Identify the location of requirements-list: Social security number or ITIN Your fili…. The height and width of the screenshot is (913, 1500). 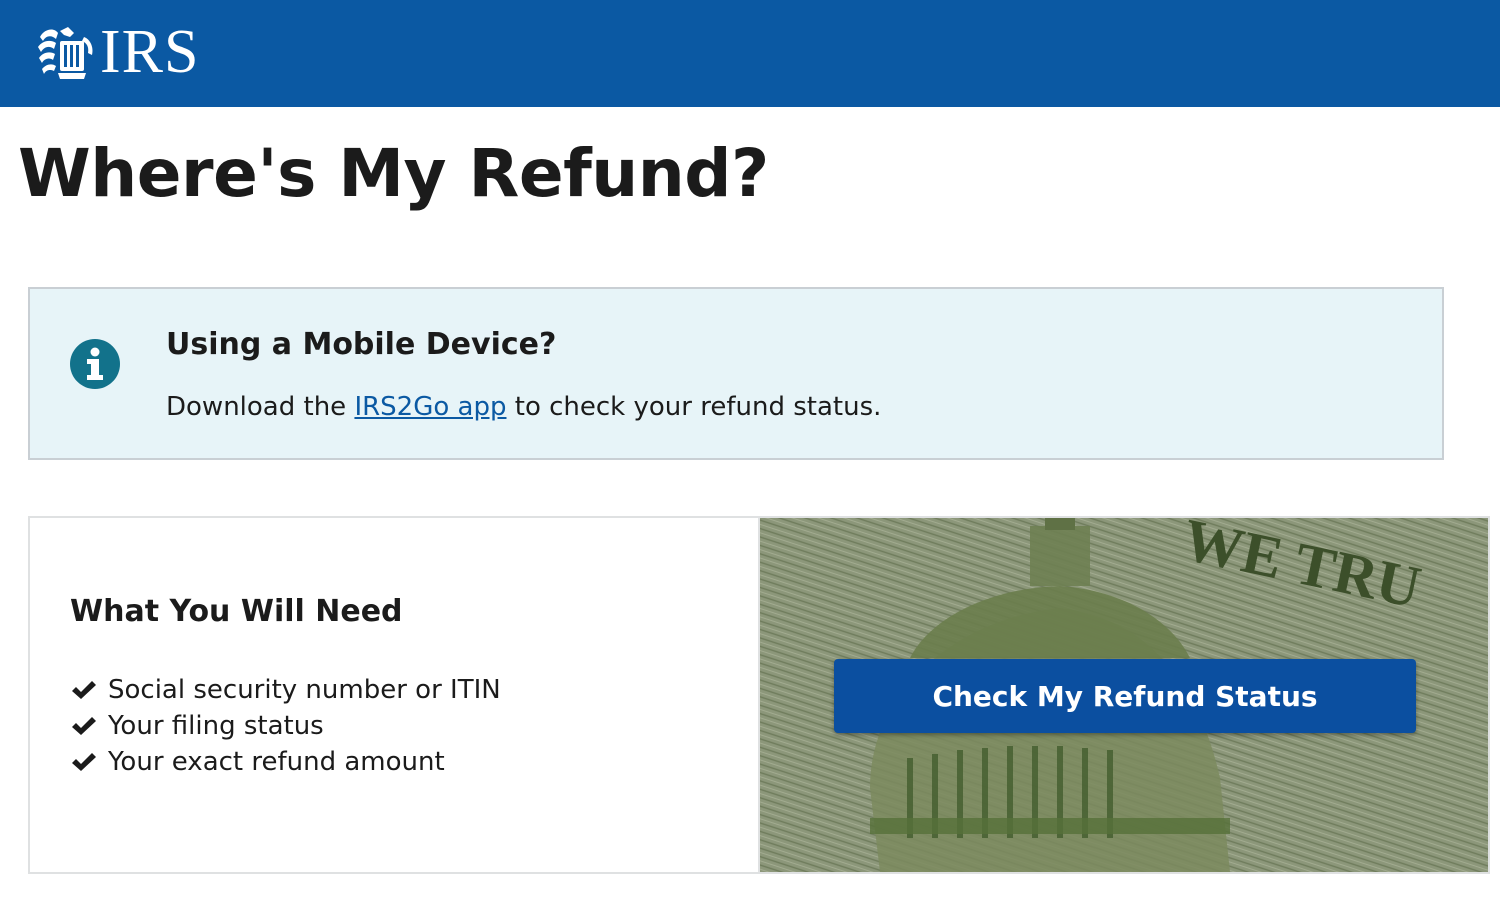
(285, 726).